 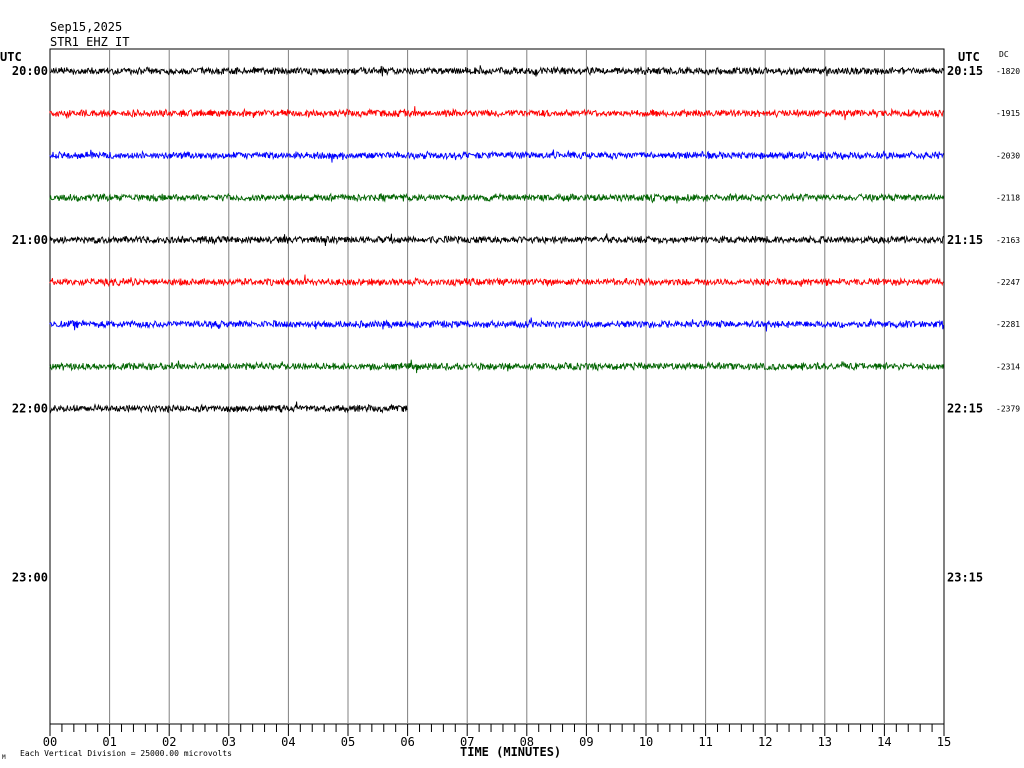 What do you see at coordinates (1008, 324) in the screenshot?
I see `dc-value: -2281` at bounding box center [1008, 324].